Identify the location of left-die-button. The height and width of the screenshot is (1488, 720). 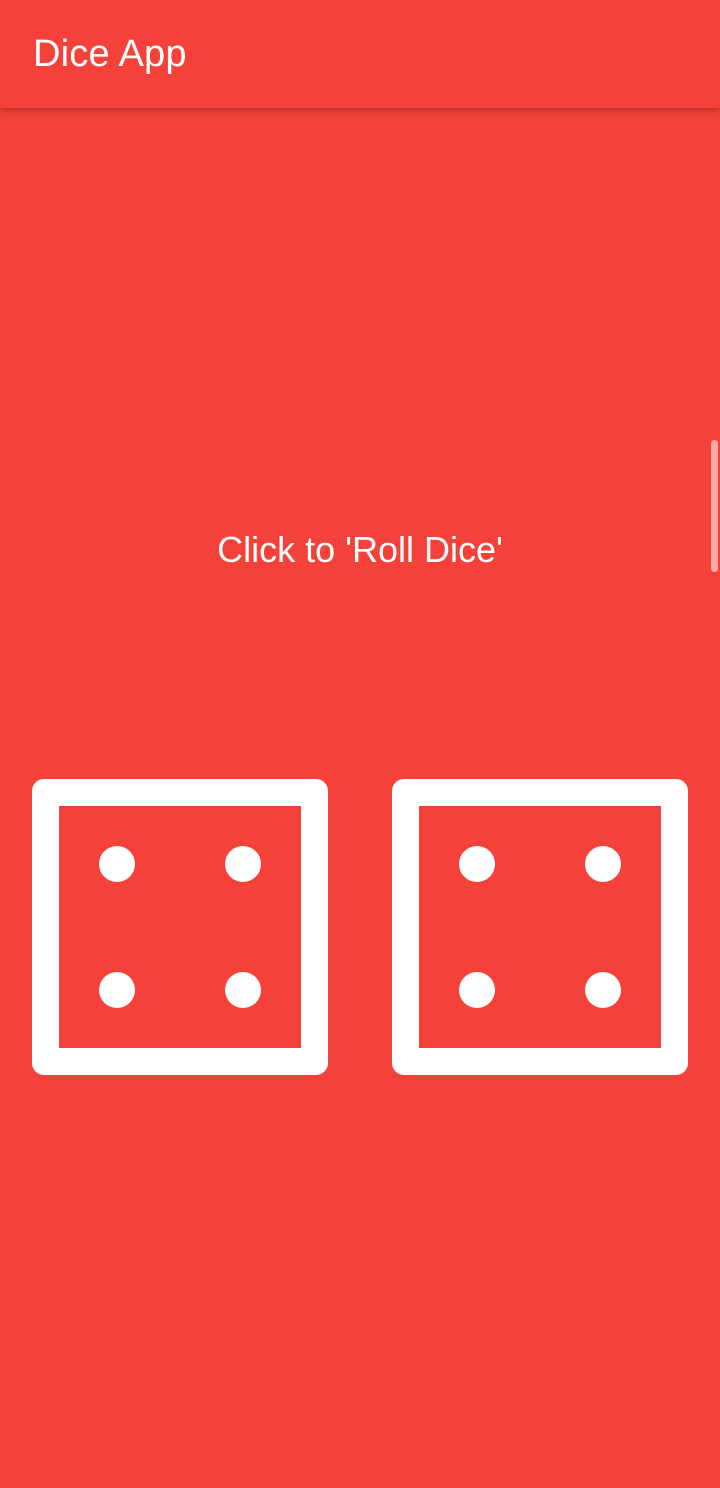
(180, 927).